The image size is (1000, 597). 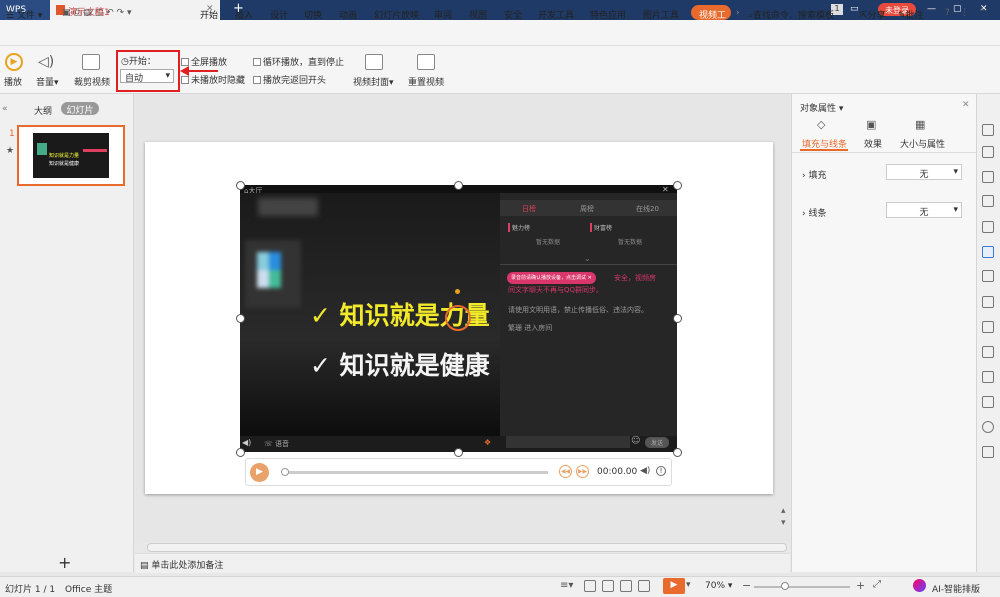 I want to click on notes-bar, so click(x=462, y=563).